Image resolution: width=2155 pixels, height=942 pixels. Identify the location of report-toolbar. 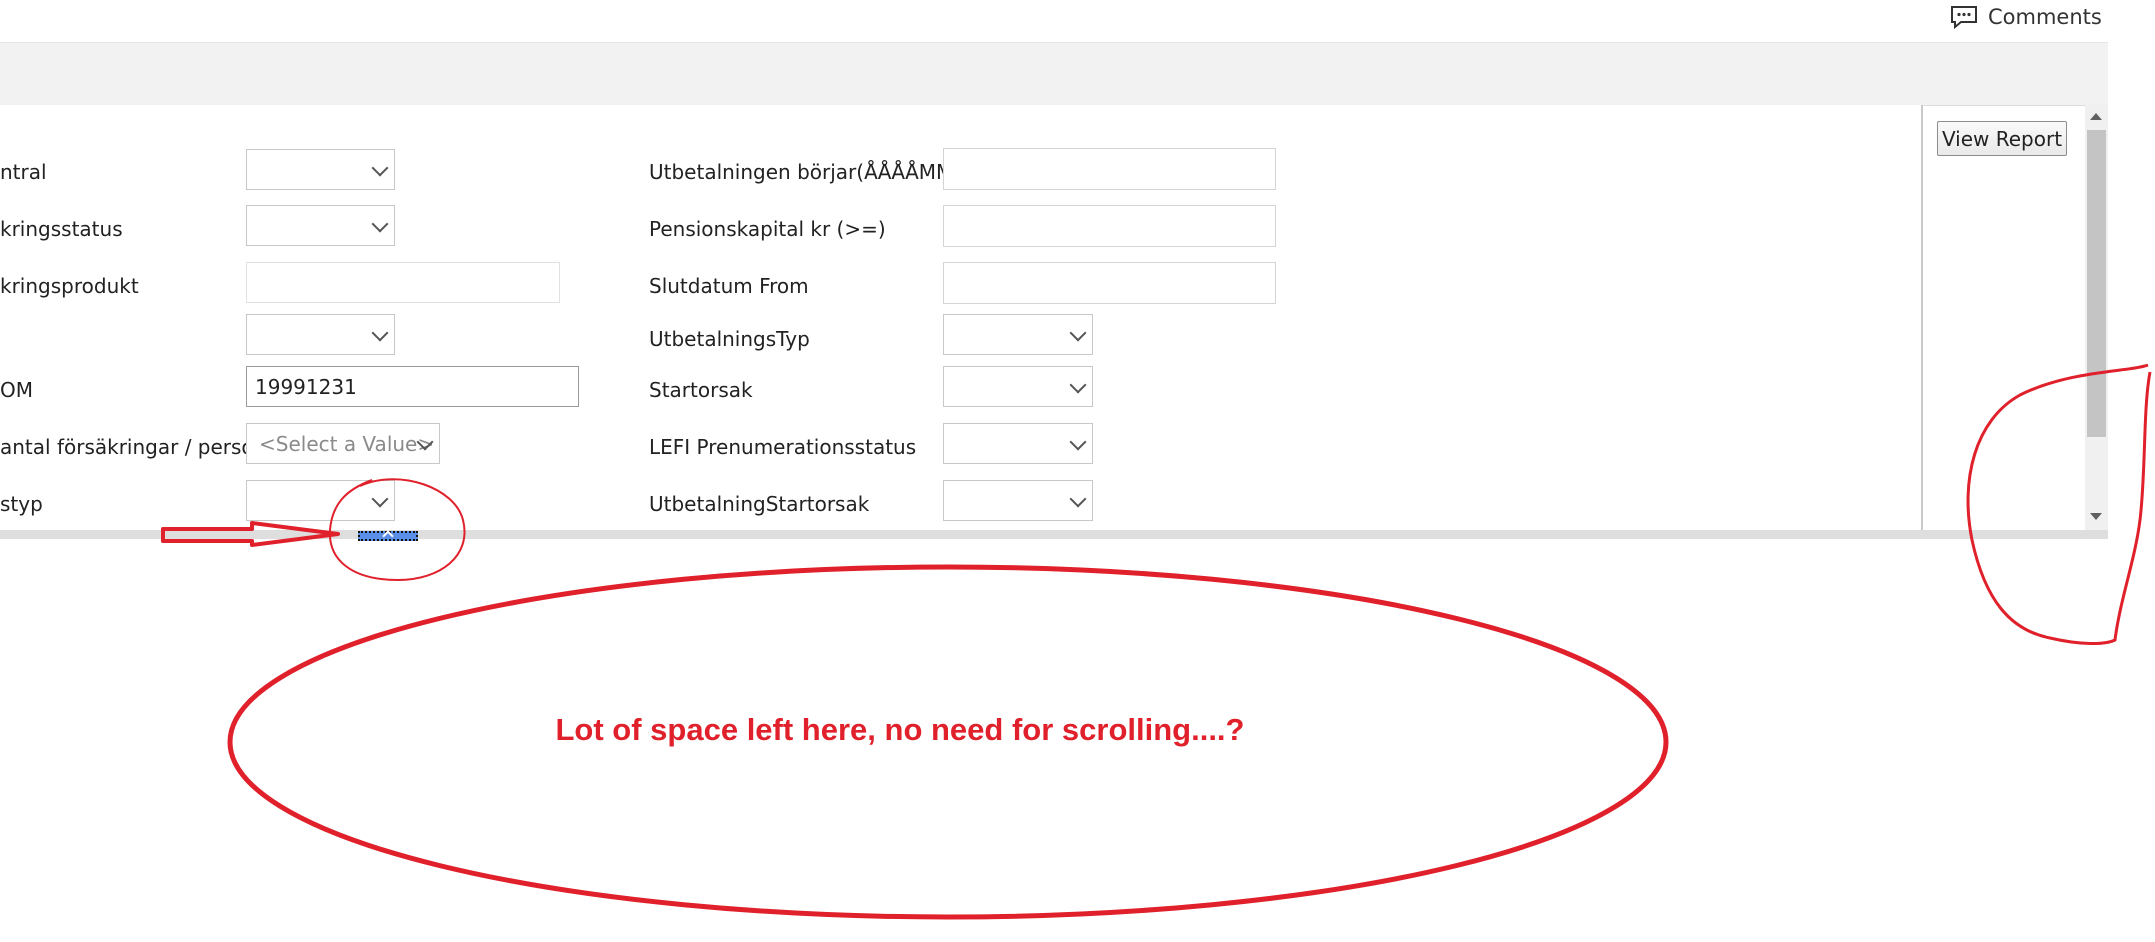
(1054, 74).